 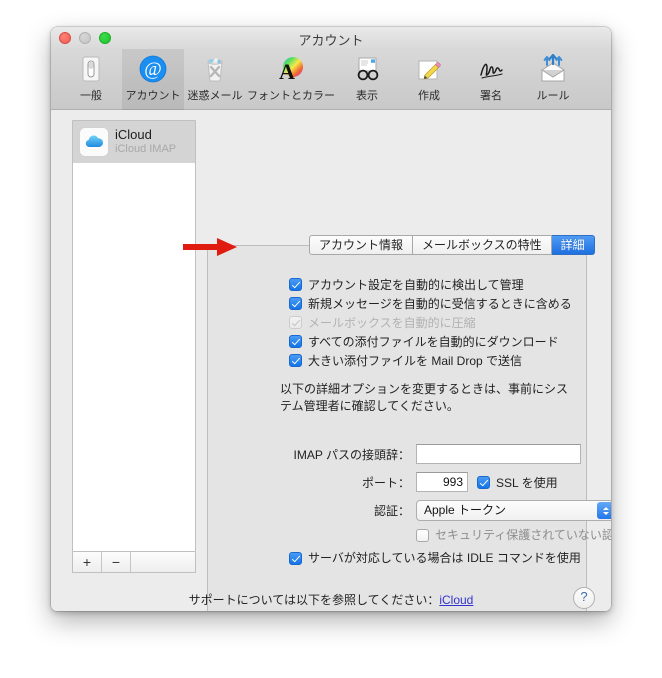 I want to click on support-text: サポートについては以下を参照してください：, so click(x=314, y=600).